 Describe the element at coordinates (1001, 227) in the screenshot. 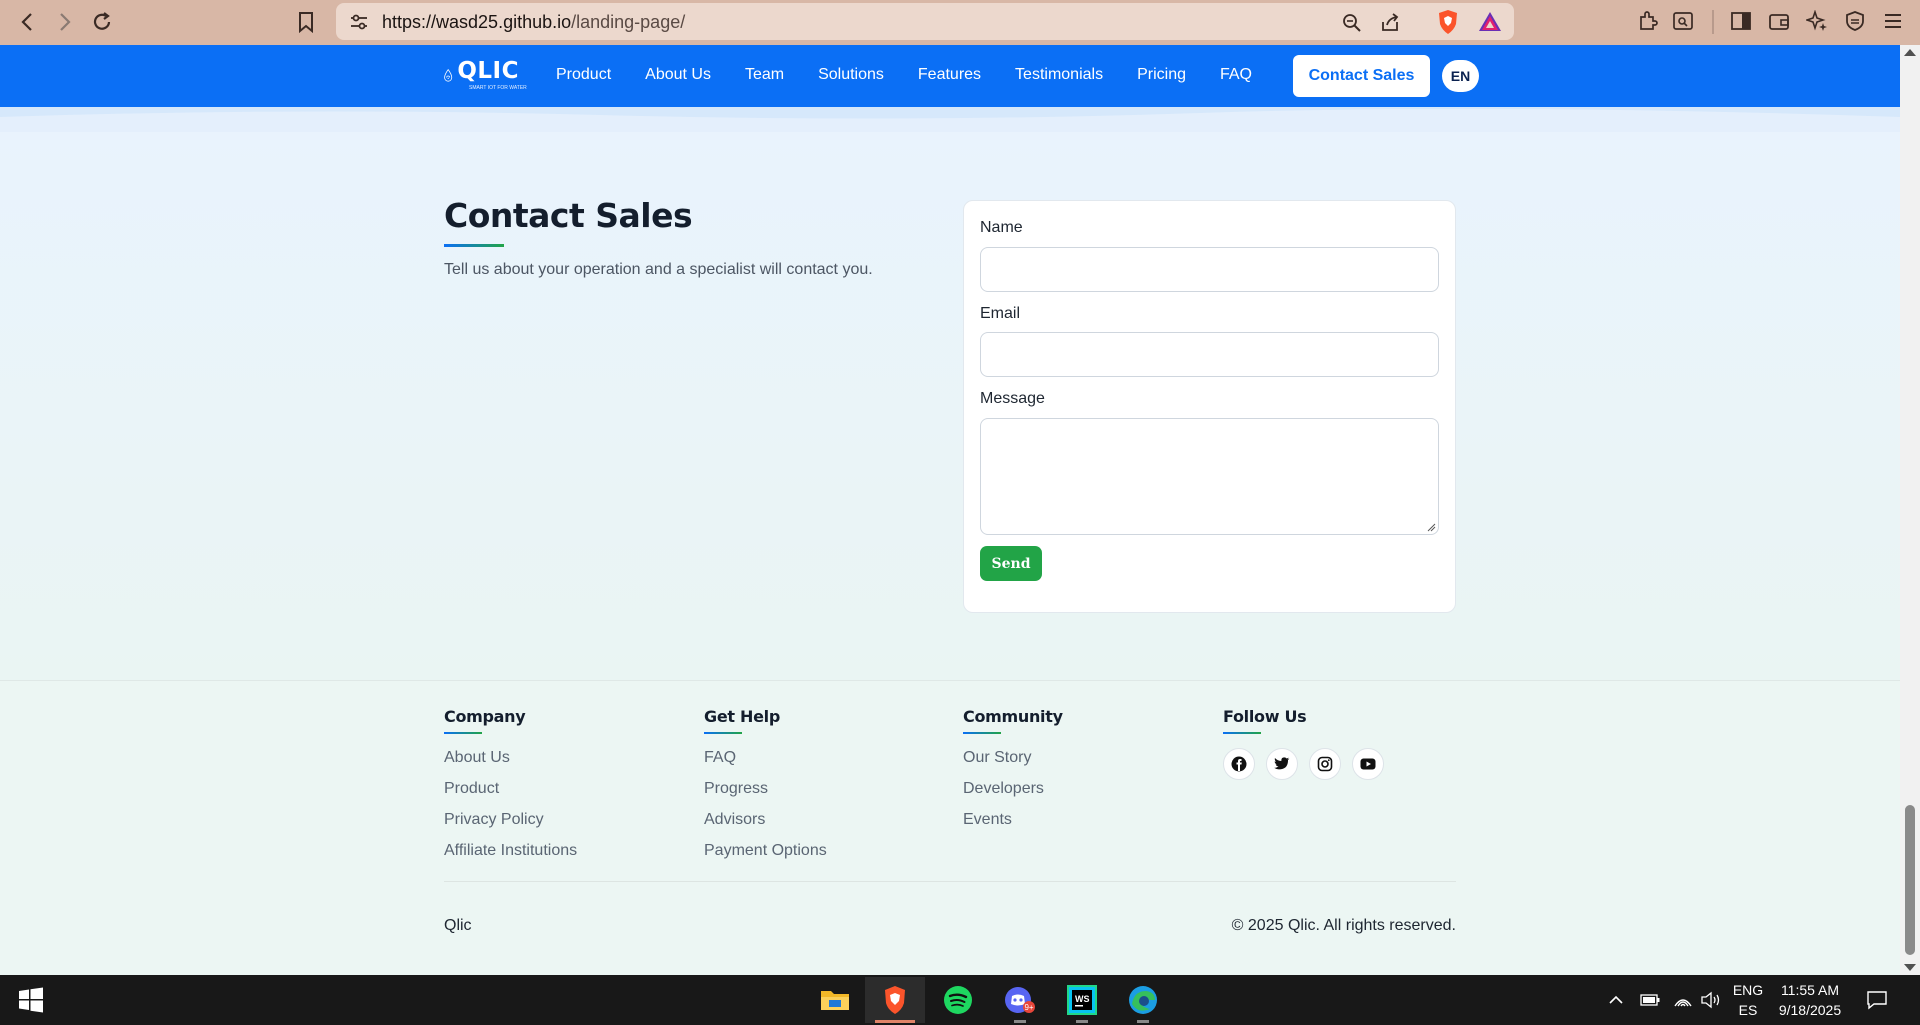

I see `name-label: Name` at that location.